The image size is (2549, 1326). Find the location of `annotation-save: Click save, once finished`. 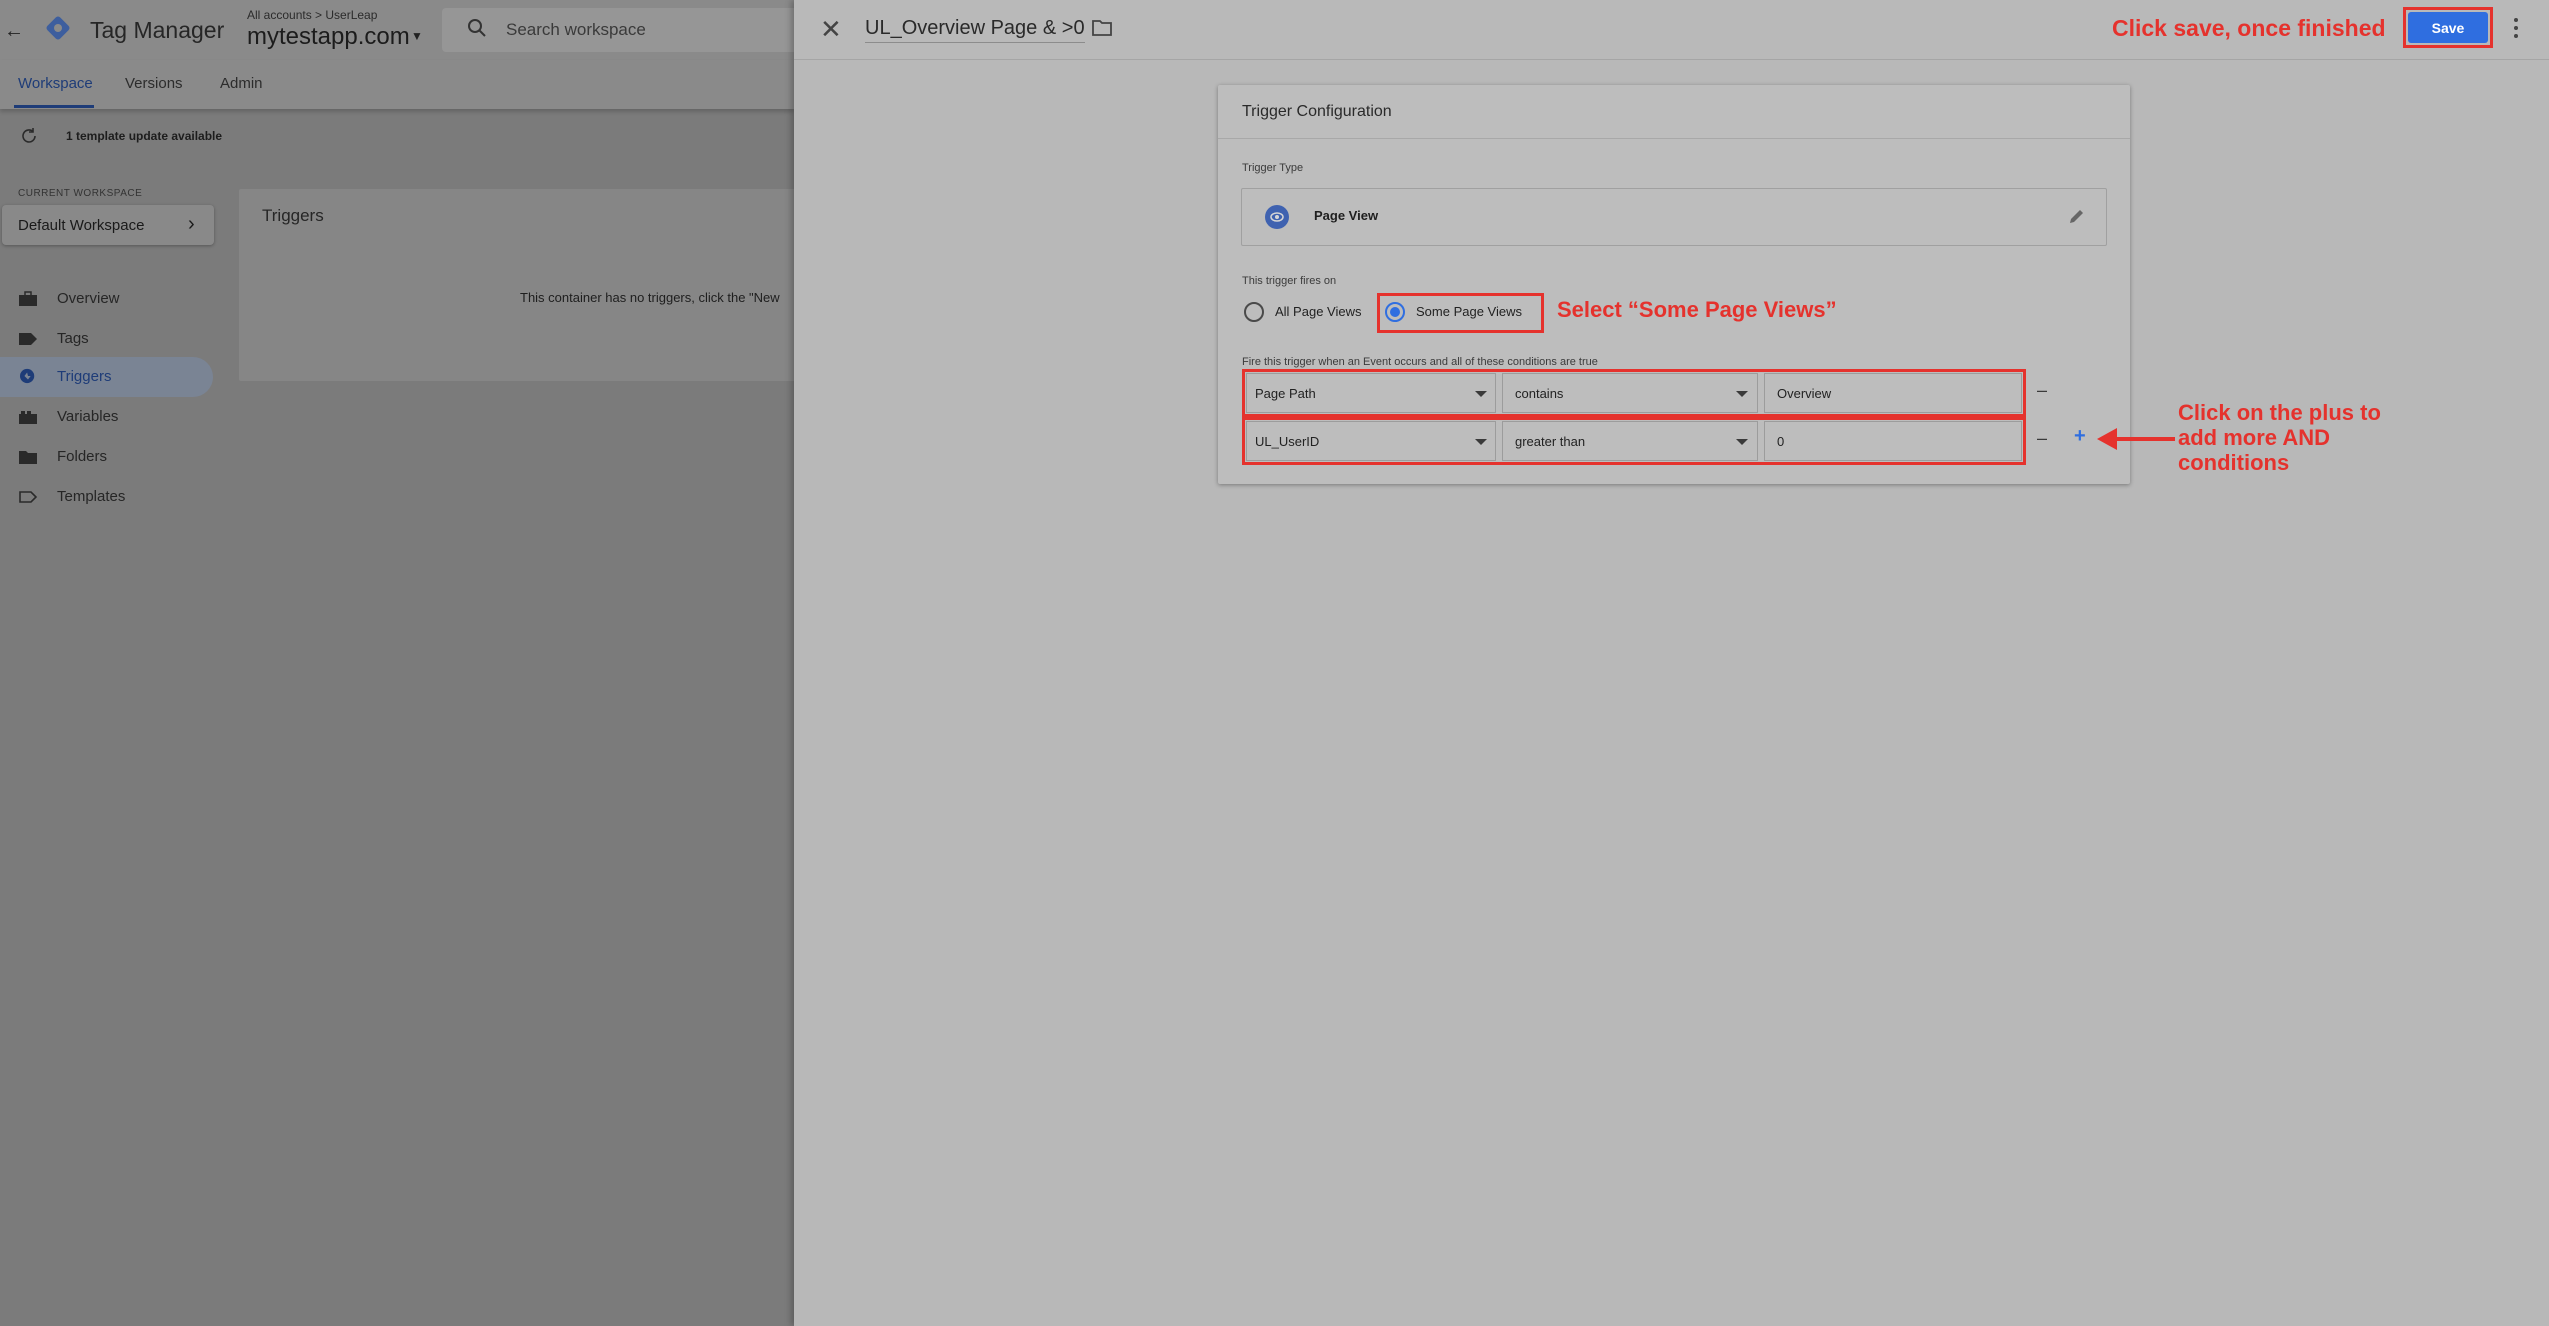

annotation-save: Click save, once finished is located at coordinates (2249, 28).